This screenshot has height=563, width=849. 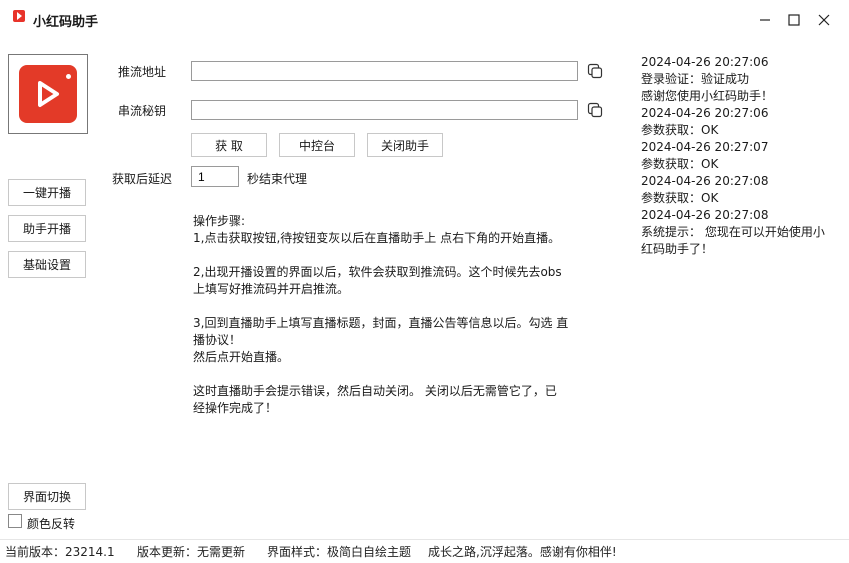 I want to click on log-line: 感谢您使用小红码助手！, so click(x=707, y=96).